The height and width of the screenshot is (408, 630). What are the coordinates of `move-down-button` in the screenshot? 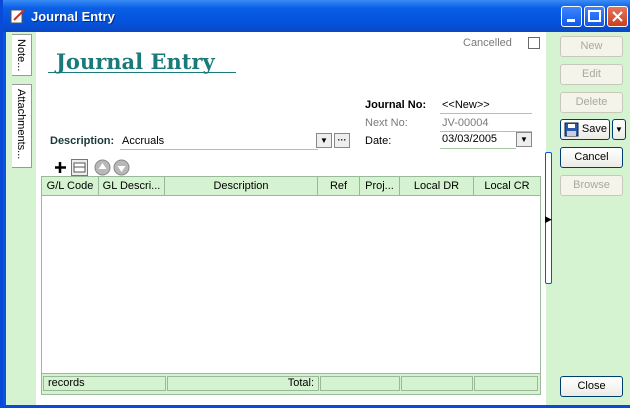 It's located at (121, 167).